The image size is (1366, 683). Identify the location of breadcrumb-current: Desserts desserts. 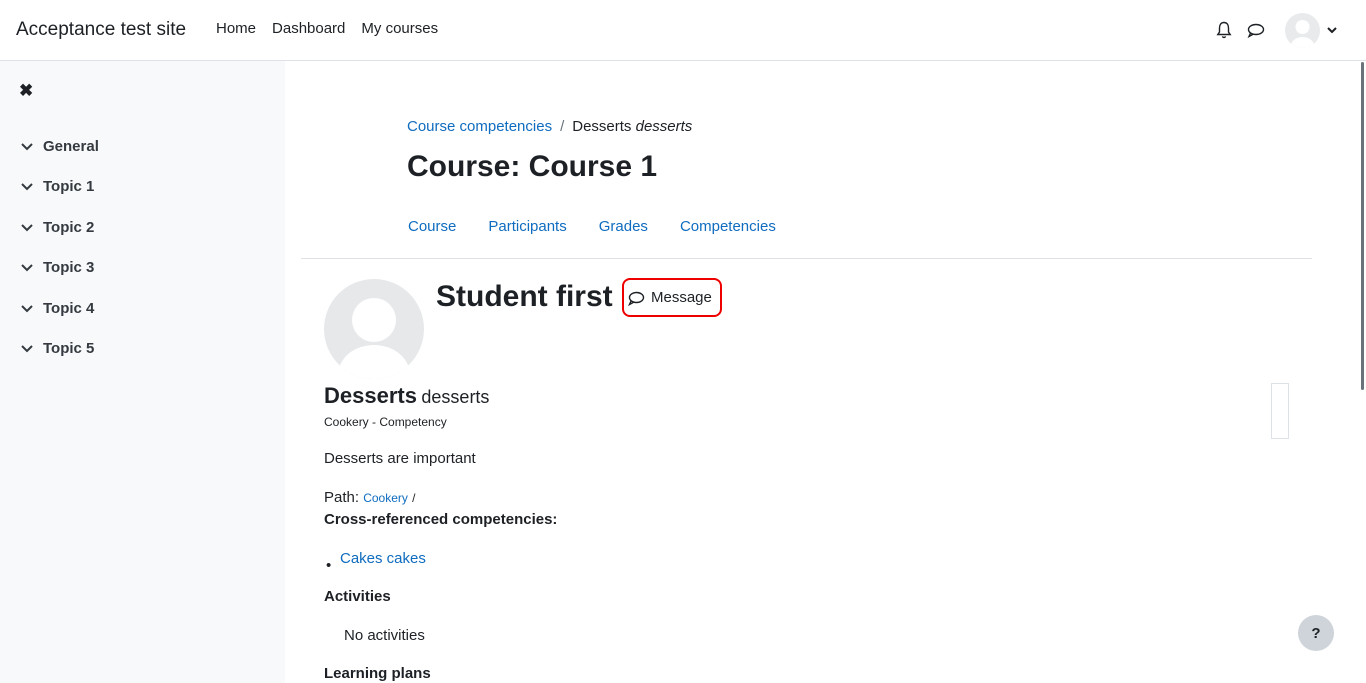
(632, 126).